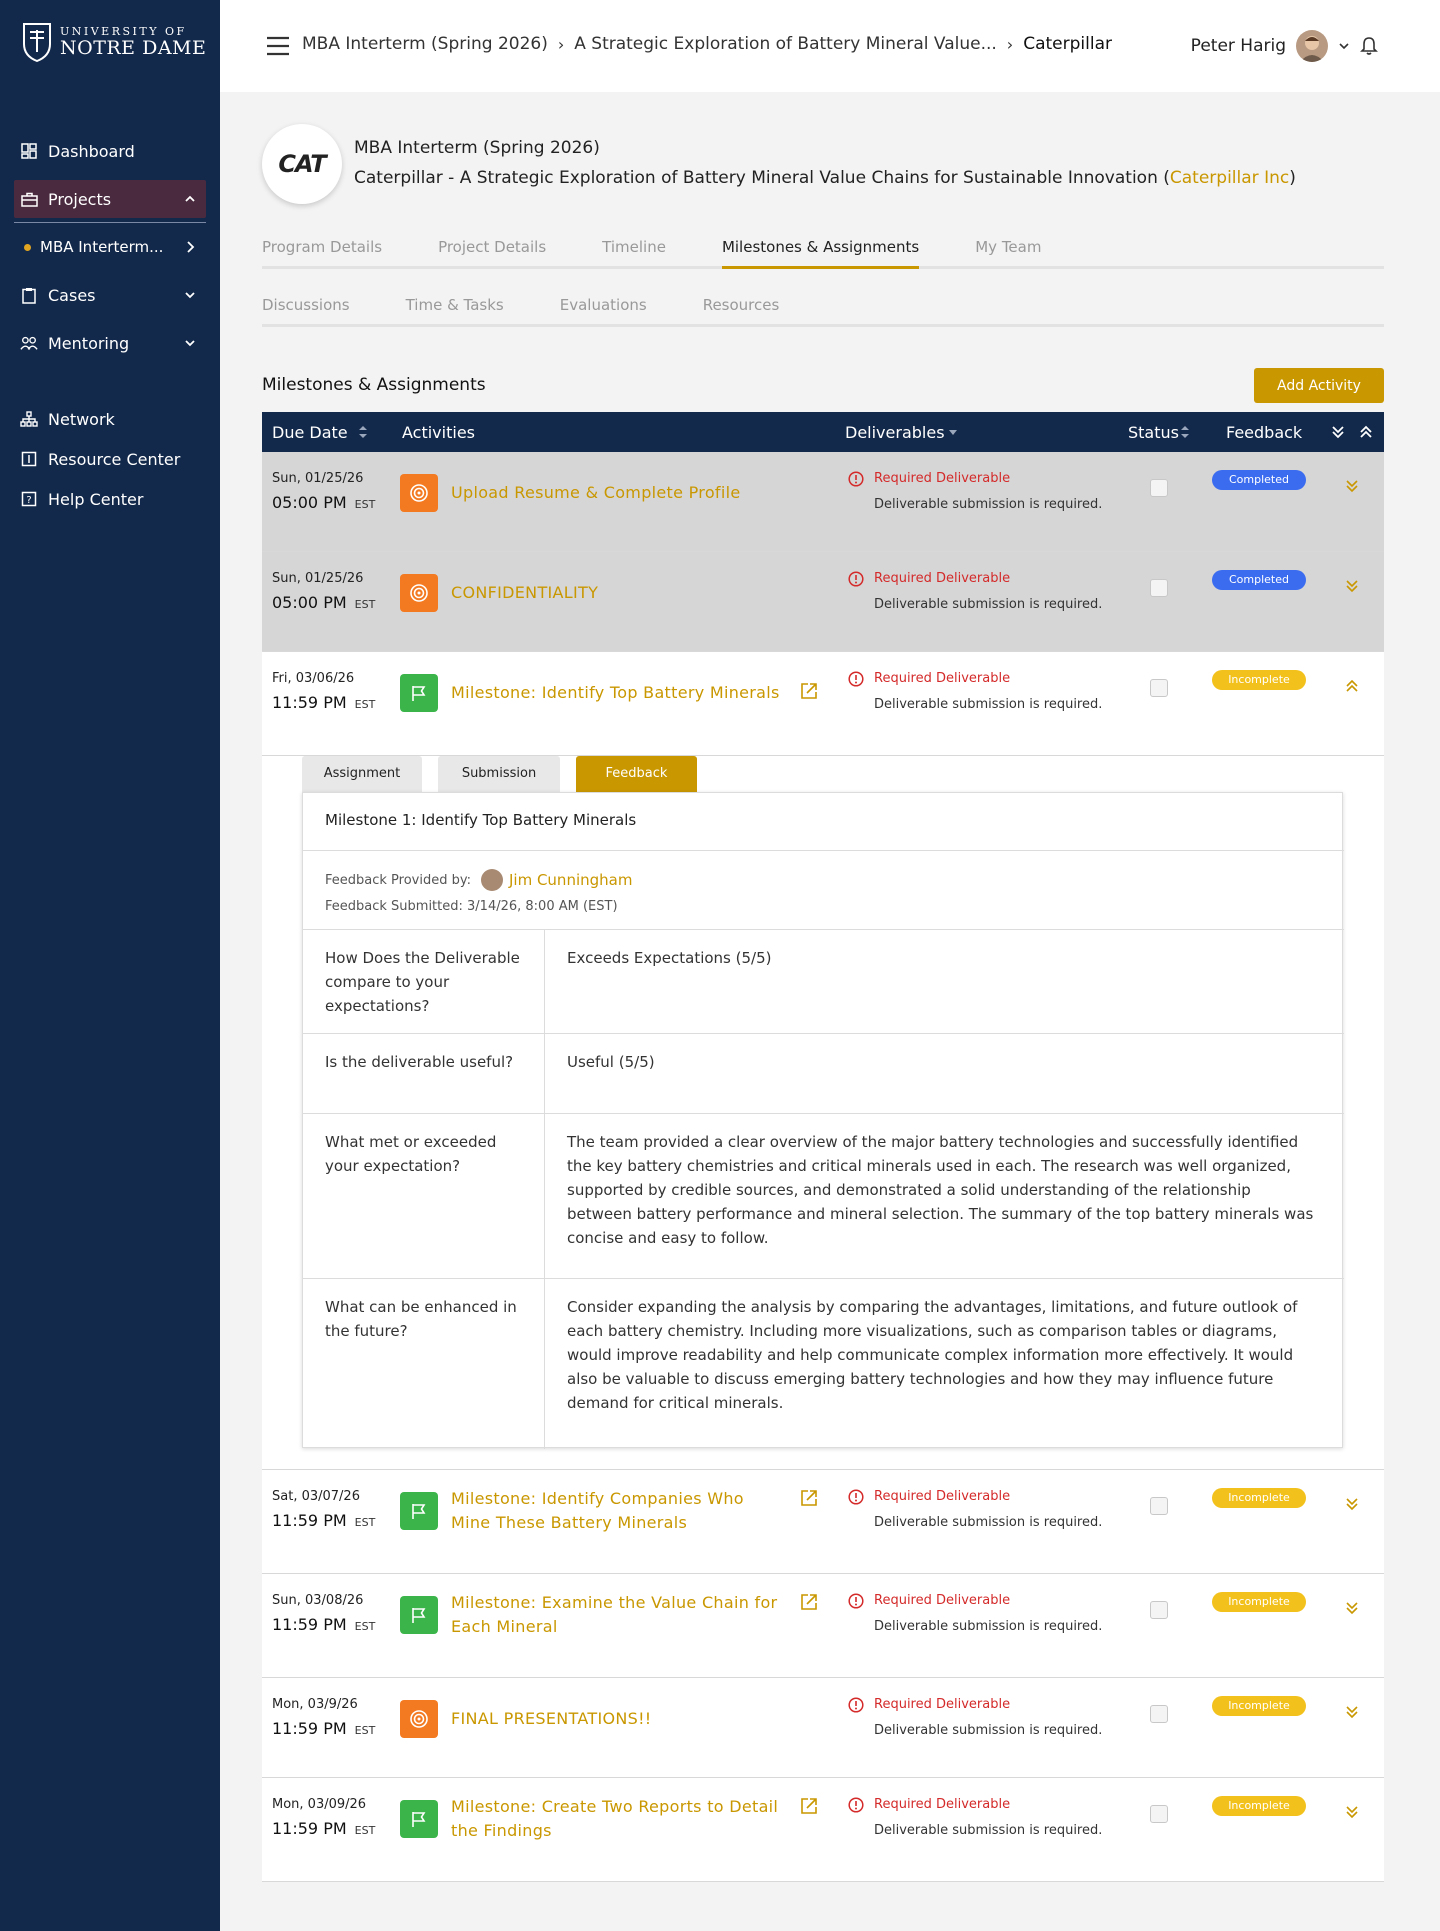  What do you see at coordinates (616, 1719) in the screenshot?
I see `activity-title: FINAL PRESENTATIONS!!` at bounding box center [616, 1719].